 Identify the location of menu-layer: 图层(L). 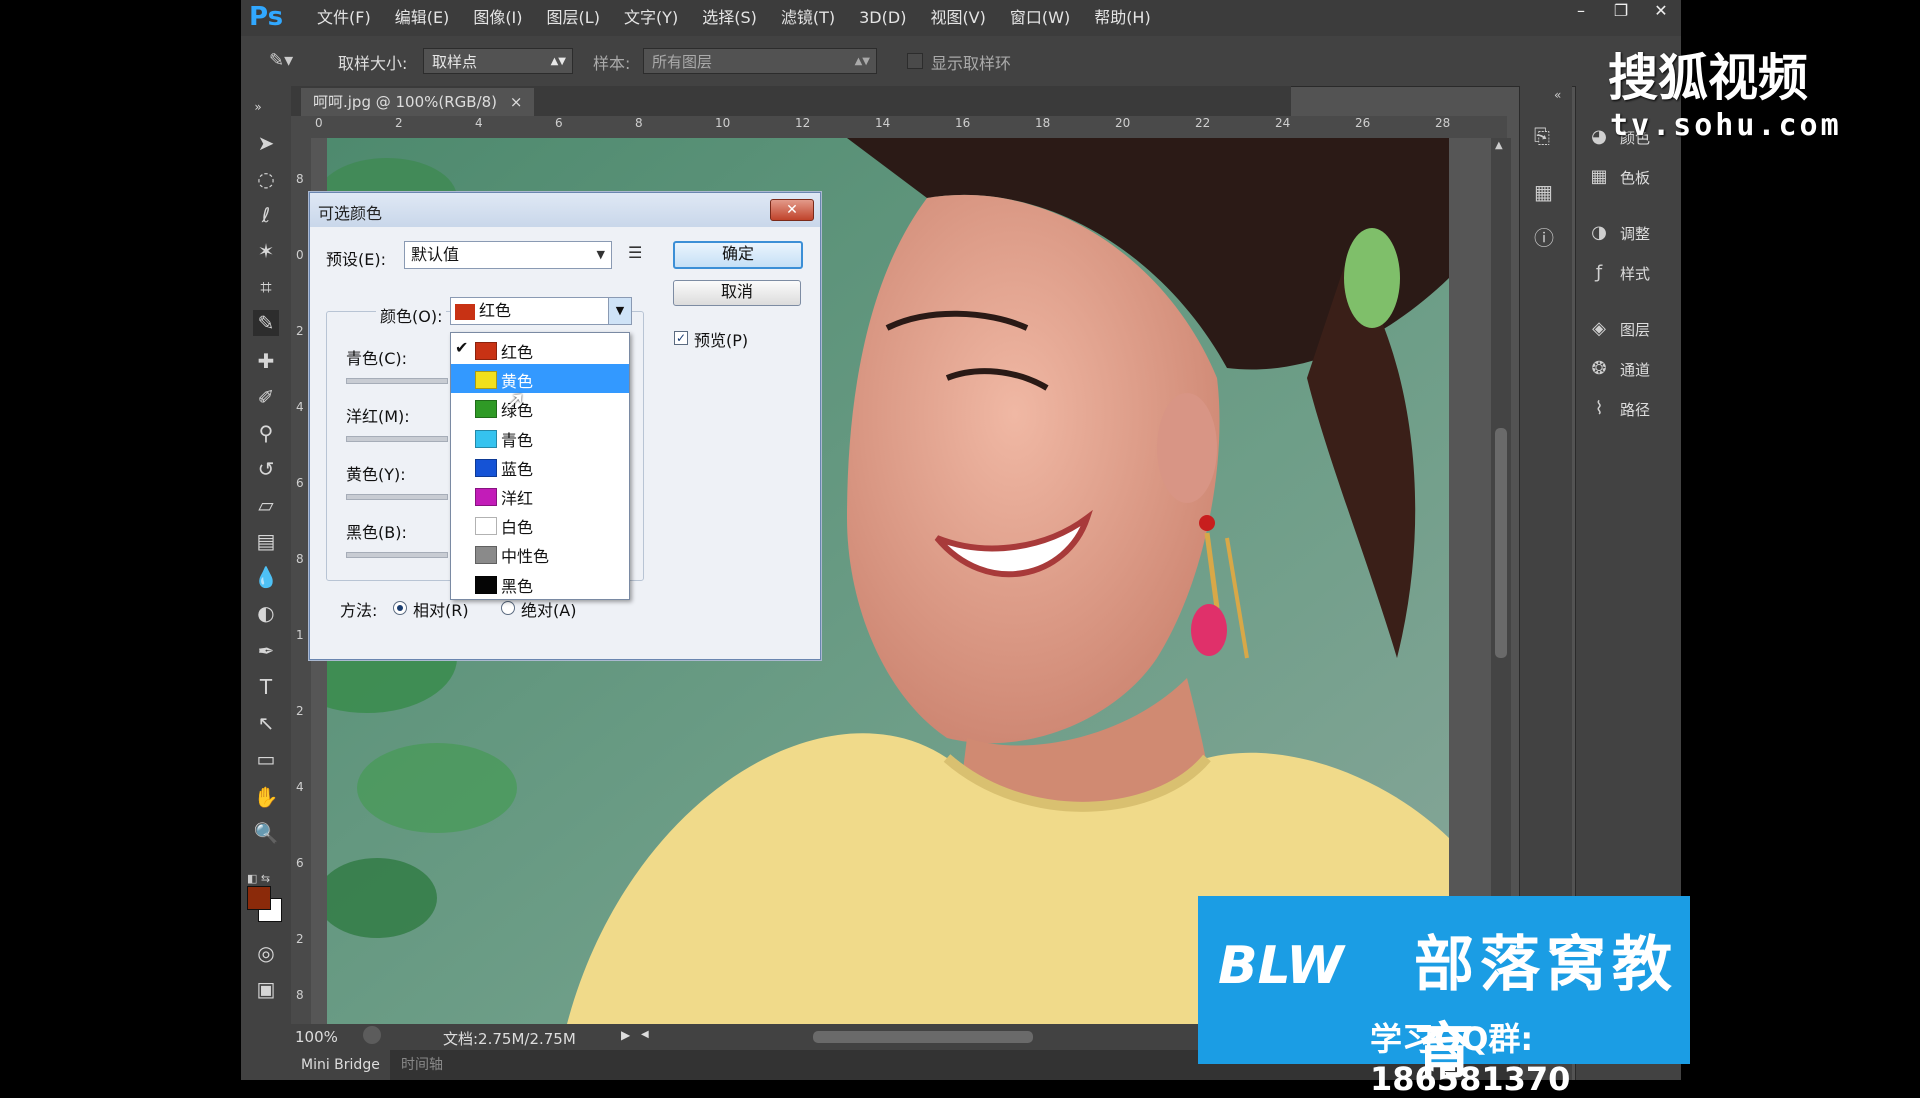
(573, 18).